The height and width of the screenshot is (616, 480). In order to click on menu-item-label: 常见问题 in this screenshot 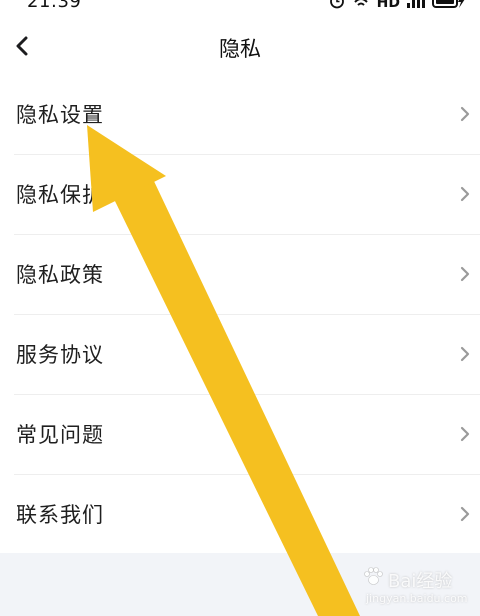, I will do `click(60, 435)`.